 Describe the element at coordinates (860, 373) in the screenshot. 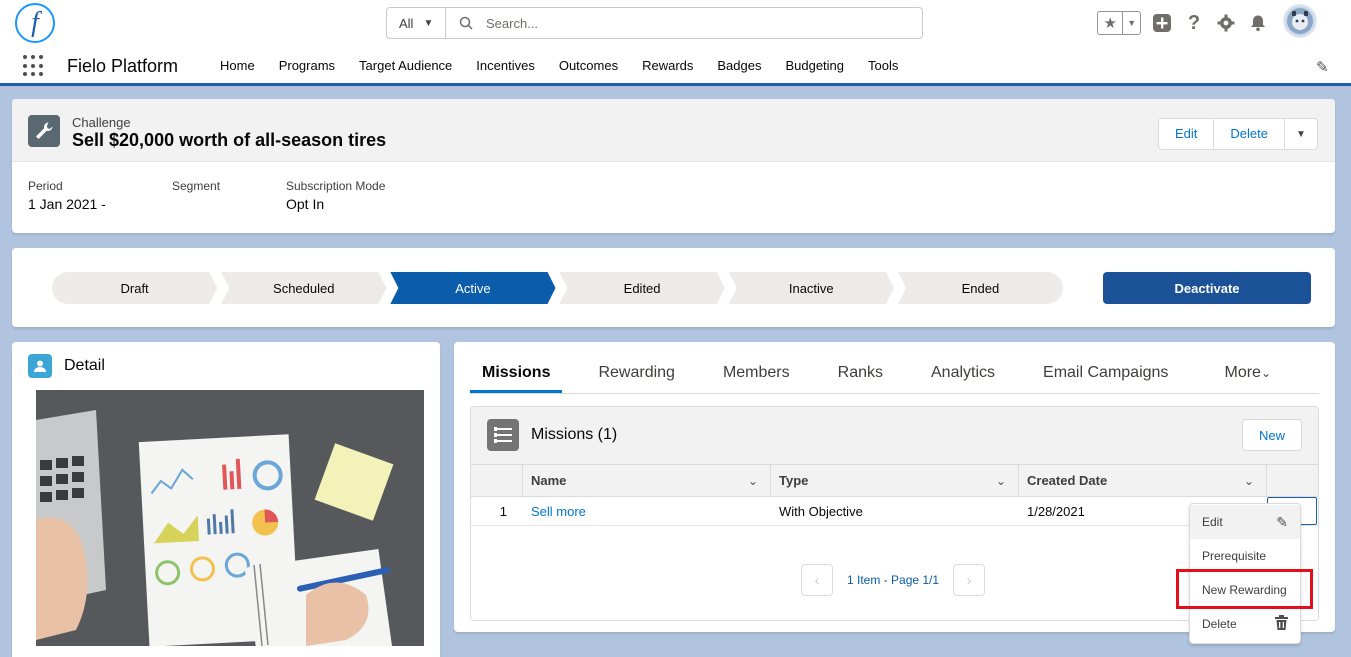

I see `tab-ranks: Ranks` at that location.